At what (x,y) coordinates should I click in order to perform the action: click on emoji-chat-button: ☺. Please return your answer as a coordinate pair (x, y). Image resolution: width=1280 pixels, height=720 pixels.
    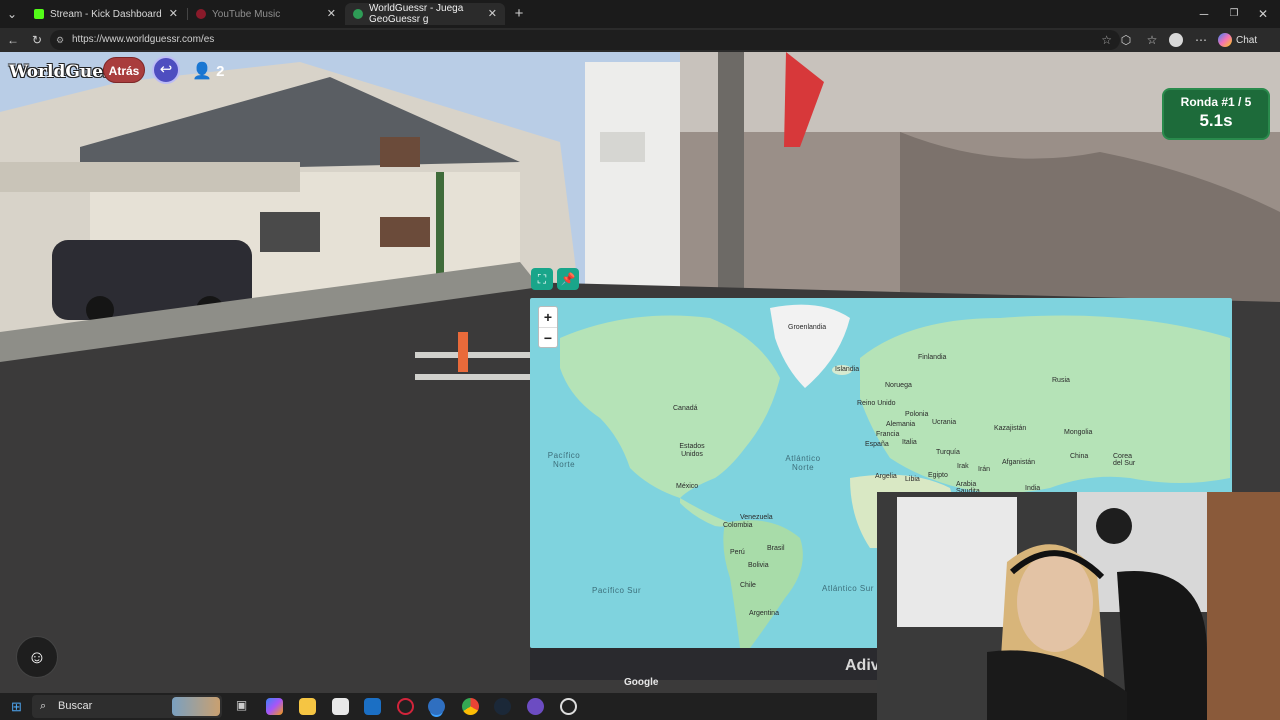
    Looking at the image, I should click on (37, 657).